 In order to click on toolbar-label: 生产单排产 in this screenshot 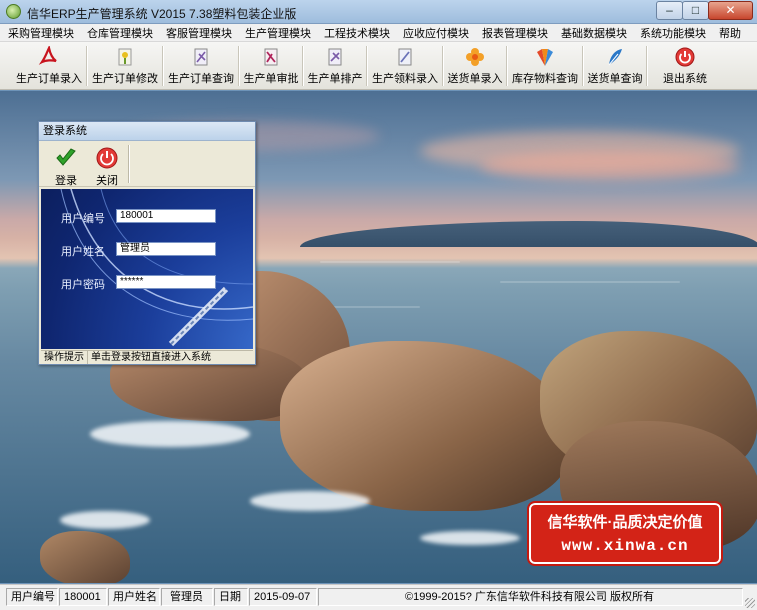, I will do `click(335, 79)`.